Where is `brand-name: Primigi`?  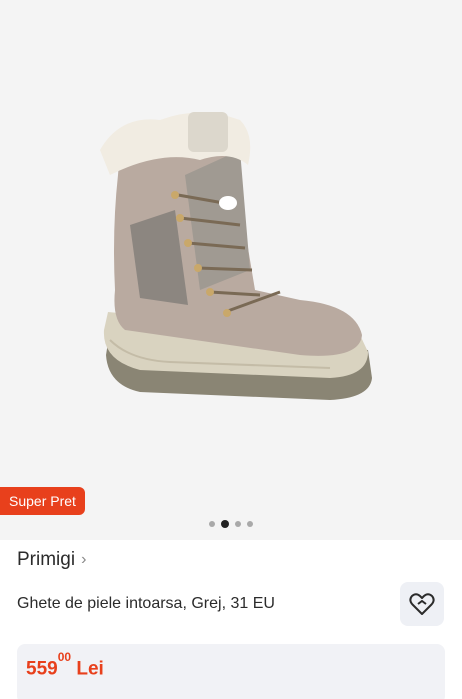
brand-name: Primigi is located at coordinates (46, 559).